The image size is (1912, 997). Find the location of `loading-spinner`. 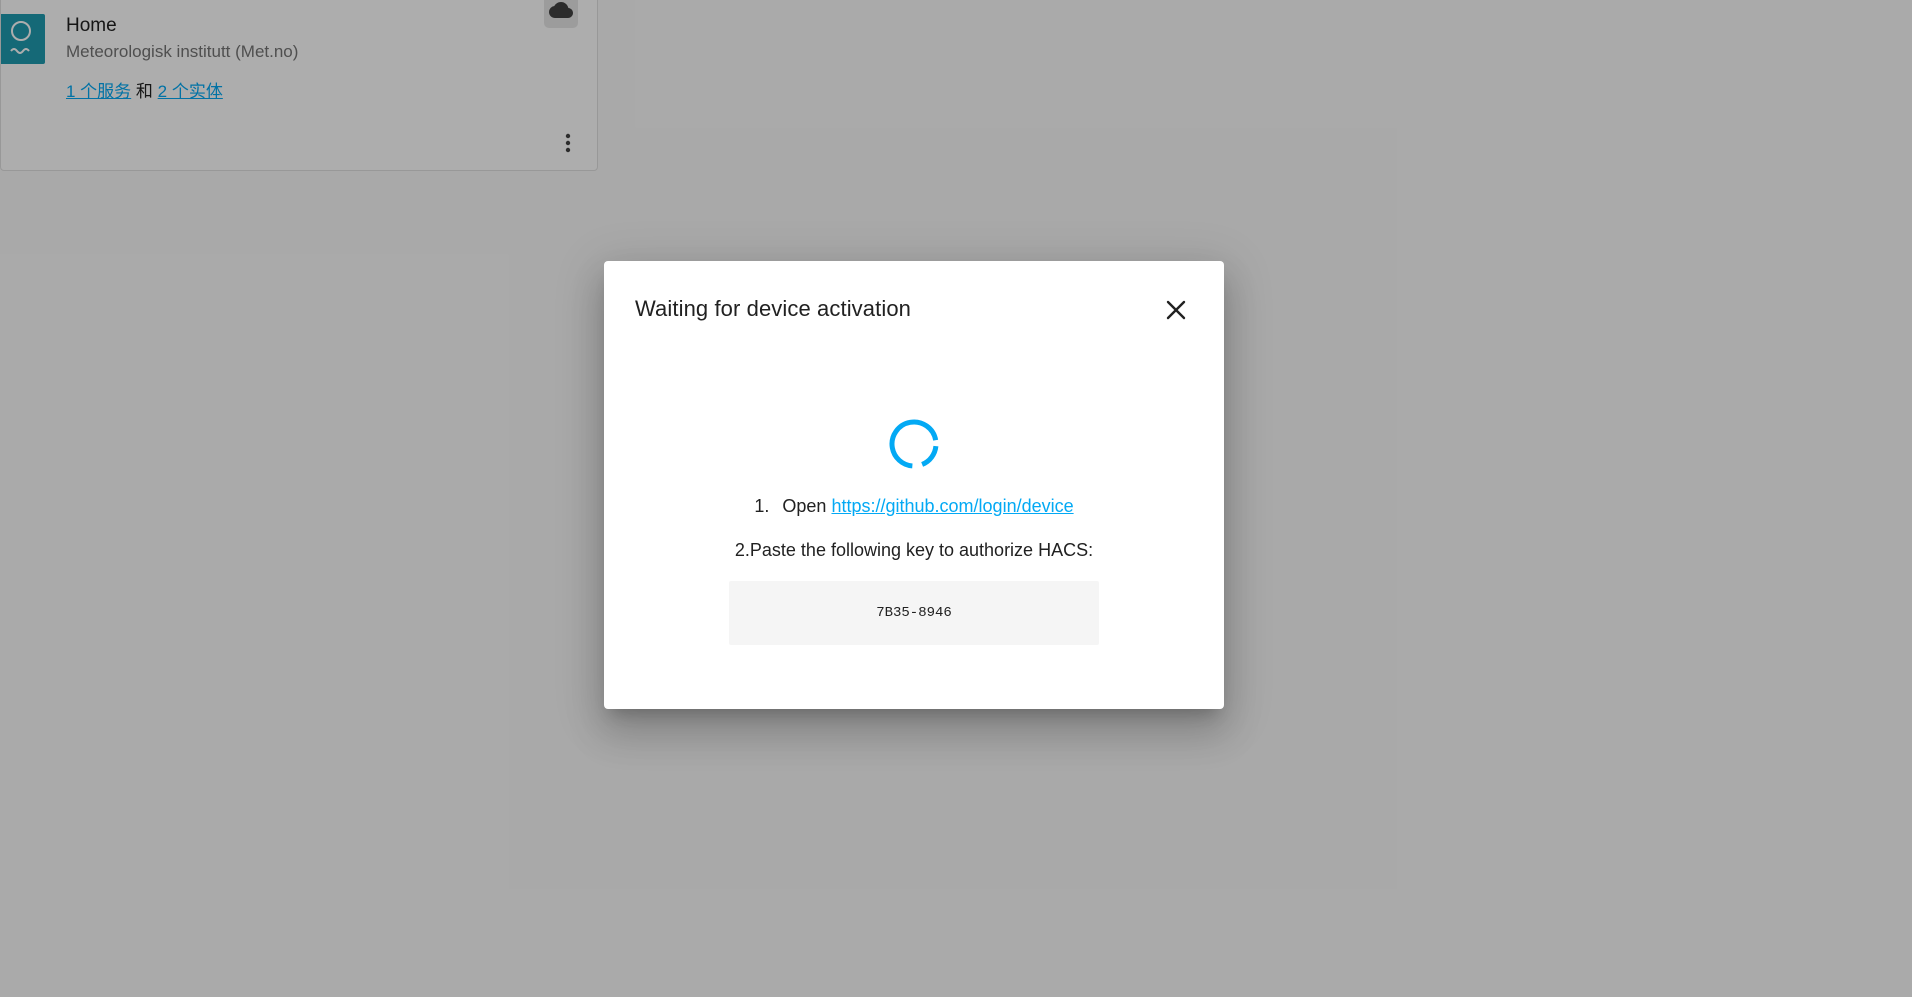

loading-spinner is located at coordinates (914, 444).